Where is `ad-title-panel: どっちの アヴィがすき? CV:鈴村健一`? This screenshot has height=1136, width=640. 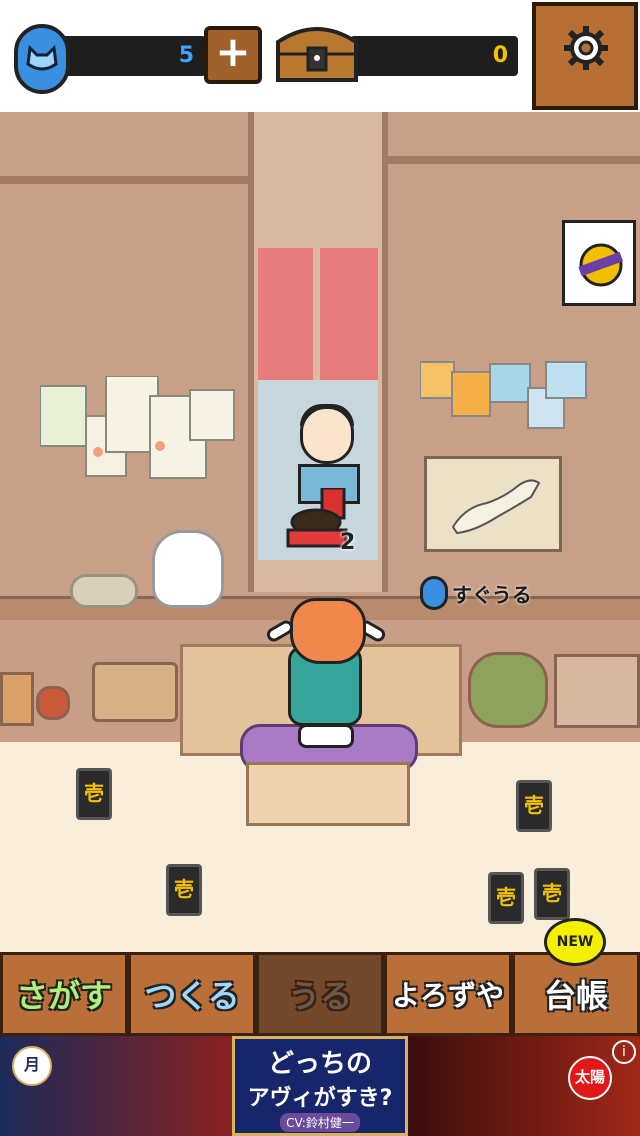
ad-title-panel: どっちの アヴィがすき? CV:鈴村健一 is located at coordinates (320, 1086).